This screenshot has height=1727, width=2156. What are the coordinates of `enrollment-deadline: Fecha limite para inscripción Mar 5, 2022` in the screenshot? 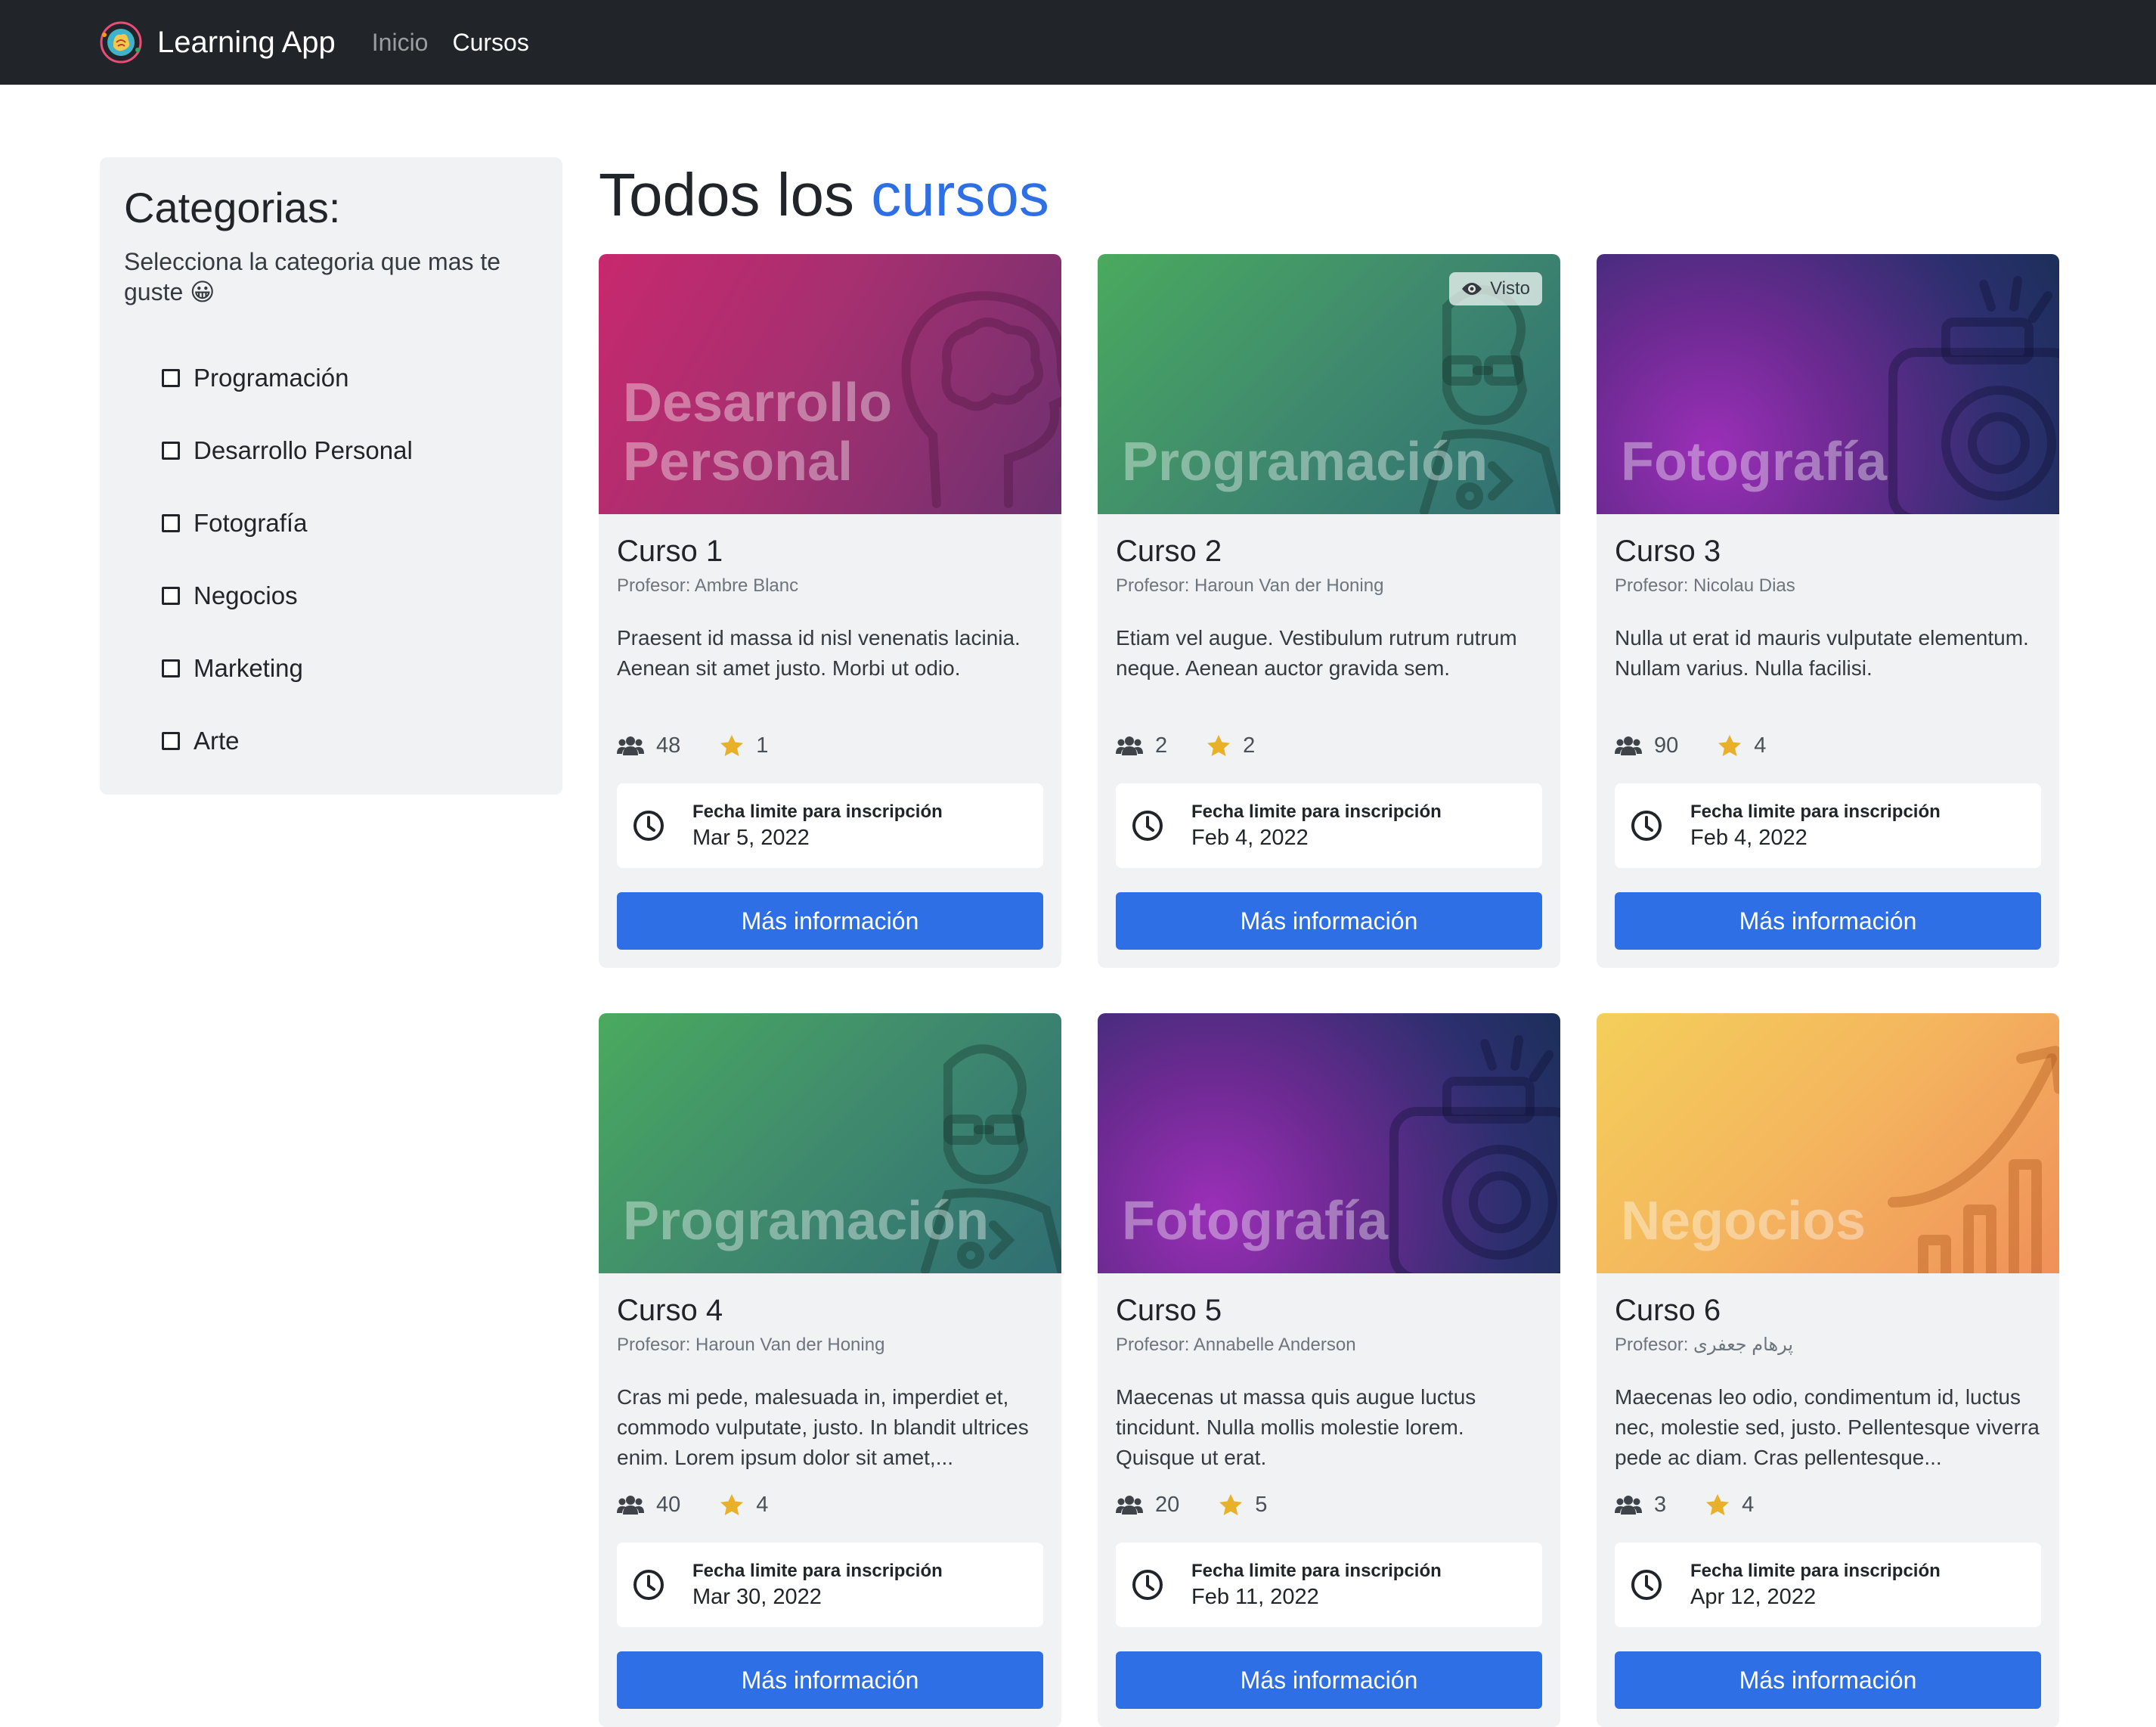 It's located at (830, 826).